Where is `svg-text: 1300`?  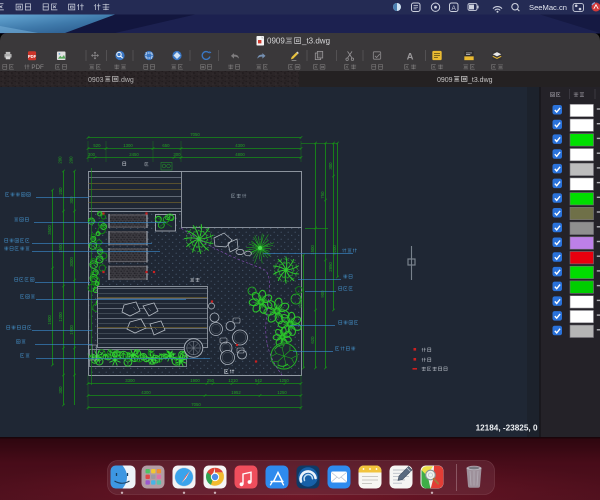
svg-text: 1300 is located at coordinates (128, 145).